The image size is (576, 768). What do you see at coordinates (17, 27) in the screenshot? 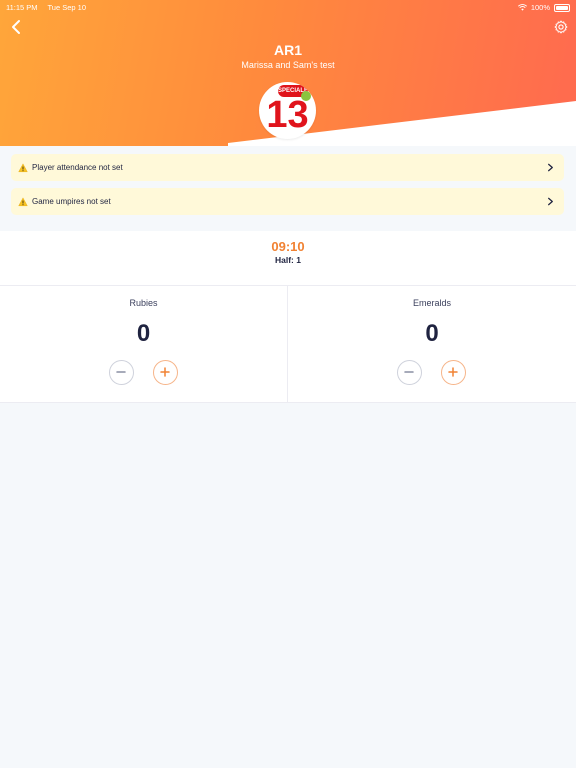
I see `back-chevron-icon` at bounding box center [17, 27].